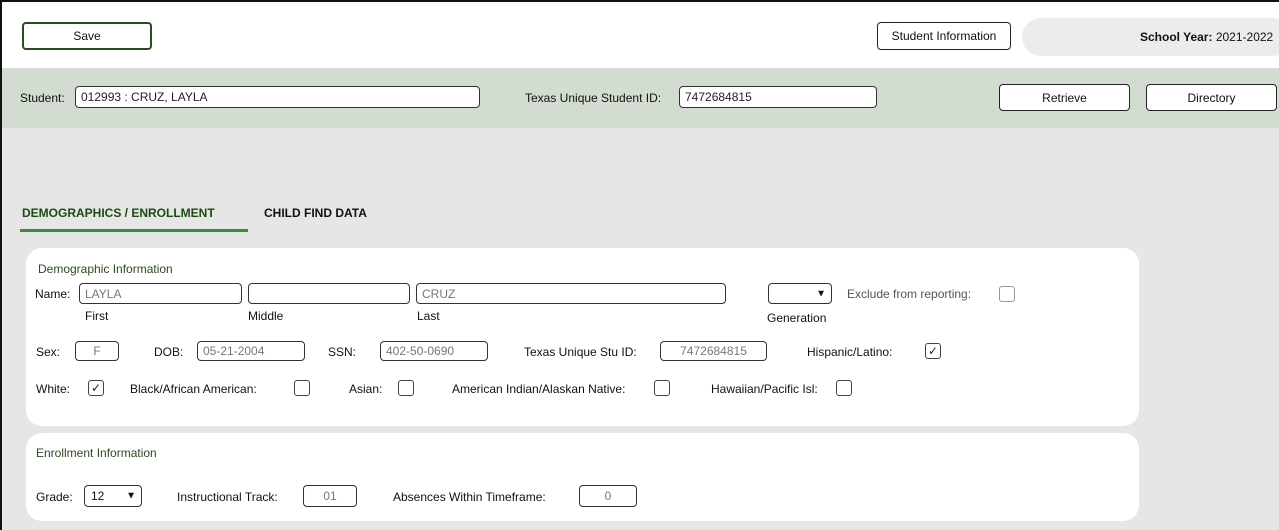  What do you see at coordinates (469, 497) in the screenshot?
I see `absences-label: Absences Within Timeframe:` at bounding box center [469, 497].